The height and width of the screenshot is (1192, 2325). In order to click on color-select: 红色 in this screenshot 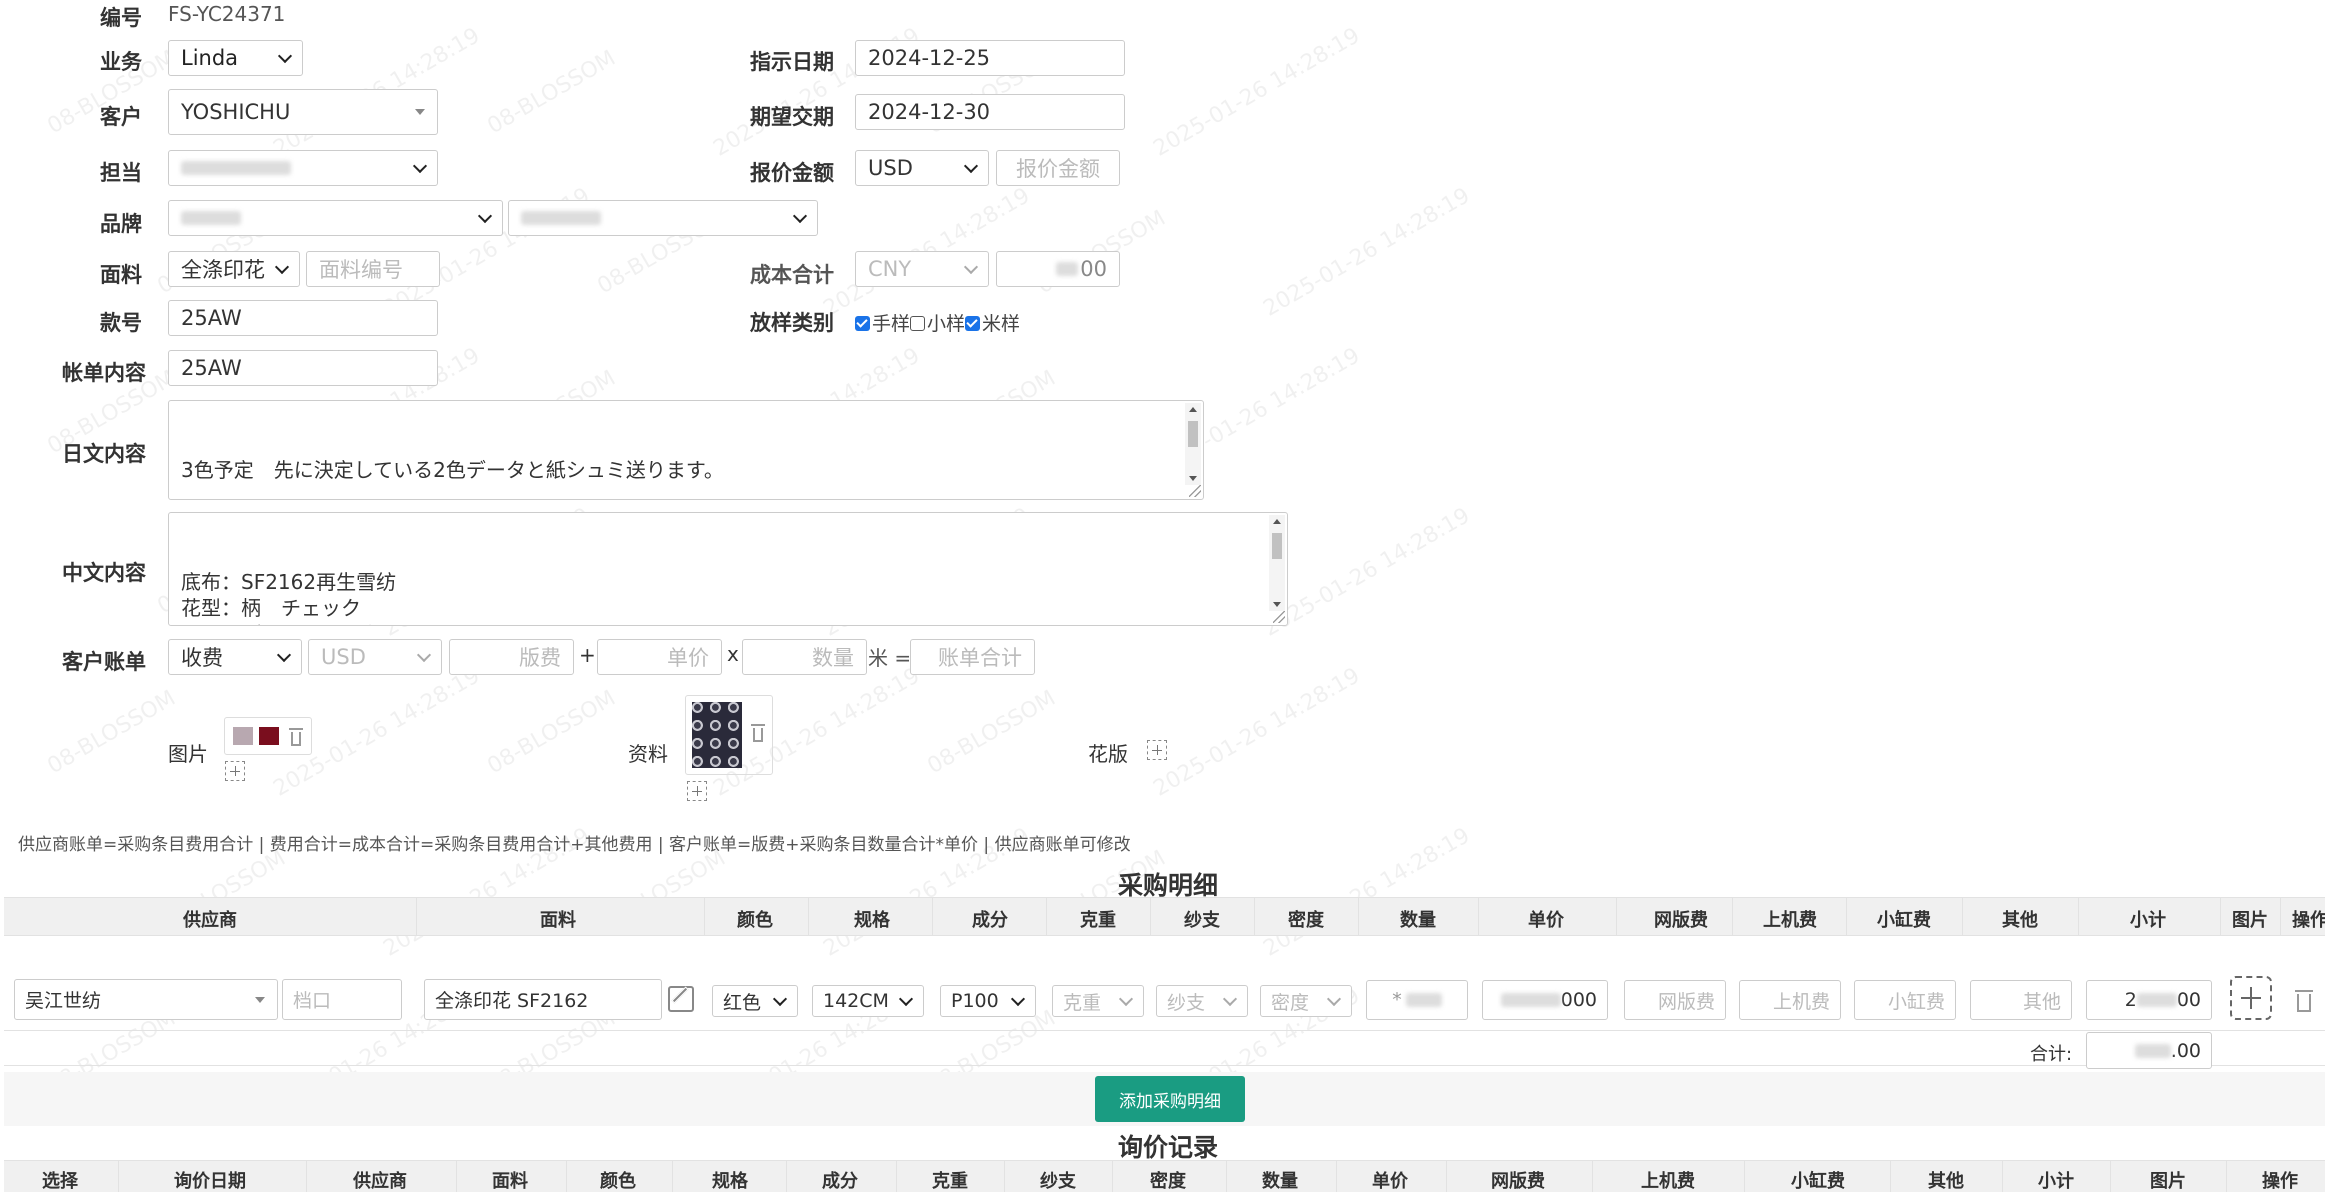, I will do `click(755, 1001)`.